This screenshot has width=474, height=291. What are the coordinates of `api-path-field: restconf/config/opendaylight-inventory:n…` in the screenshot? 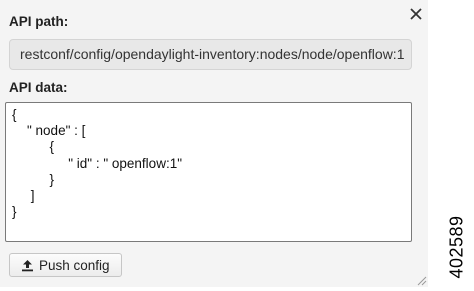 It's located at (210, 54).